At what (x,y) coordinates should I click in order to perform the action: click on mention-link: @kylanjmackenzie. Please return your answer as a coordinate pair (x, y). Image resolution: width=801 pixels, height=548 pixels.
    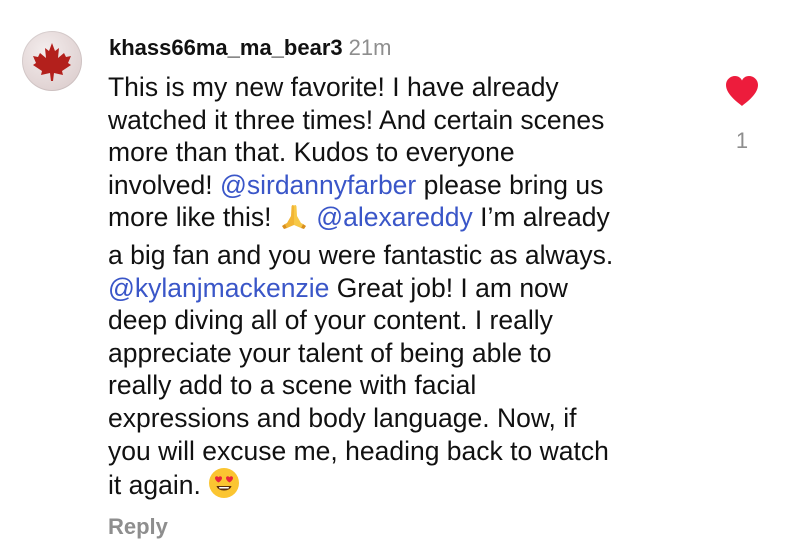
    Looking at the image, I should click on (218, 288).